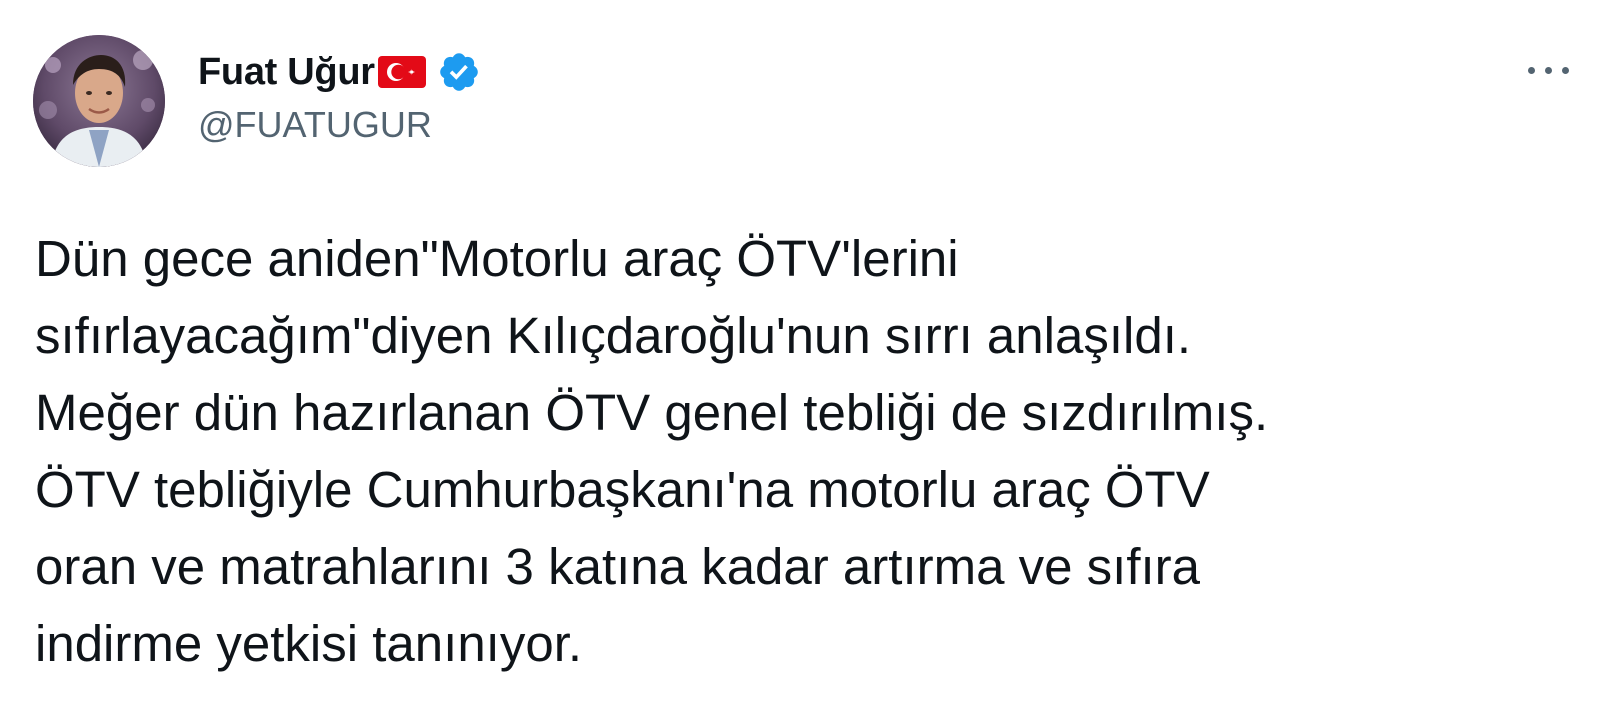 This screenshot has width=1600, height=725. What do you see at coordinates (402, 72) in the screenshot?
I see `turkey-flag-icon` at bounding box center [402, 72].